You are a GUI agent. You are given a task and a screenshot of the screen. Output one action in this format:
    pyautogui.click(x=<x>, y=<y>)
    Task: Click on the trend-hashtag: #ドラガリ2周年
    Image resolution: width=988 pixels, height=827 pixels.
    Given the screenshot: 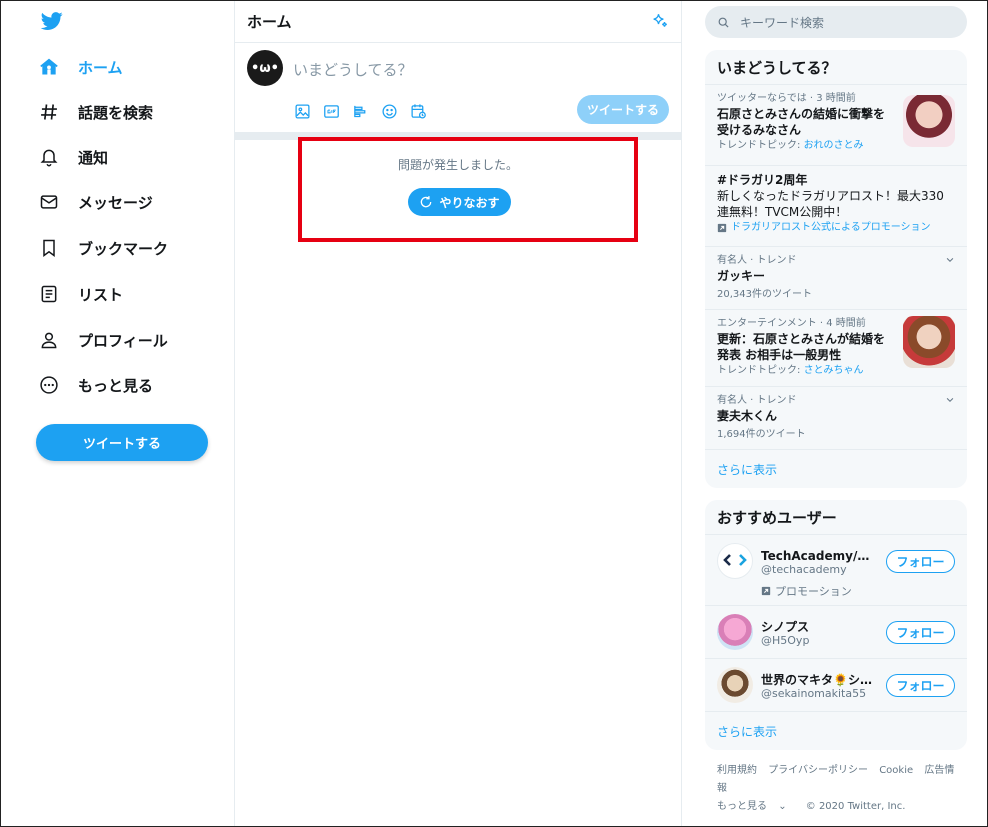 What is the action you would take?
    pyautogui.click(x=762, y=180)
    